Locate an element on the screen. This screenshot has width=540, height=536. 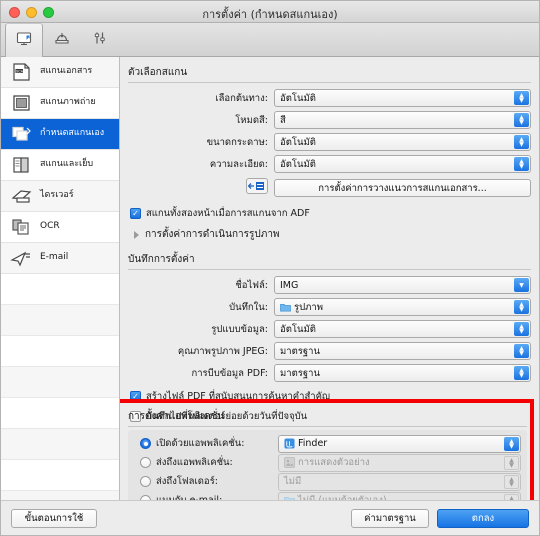
scan-to-computer-icon is located at coordinates (24, 41).